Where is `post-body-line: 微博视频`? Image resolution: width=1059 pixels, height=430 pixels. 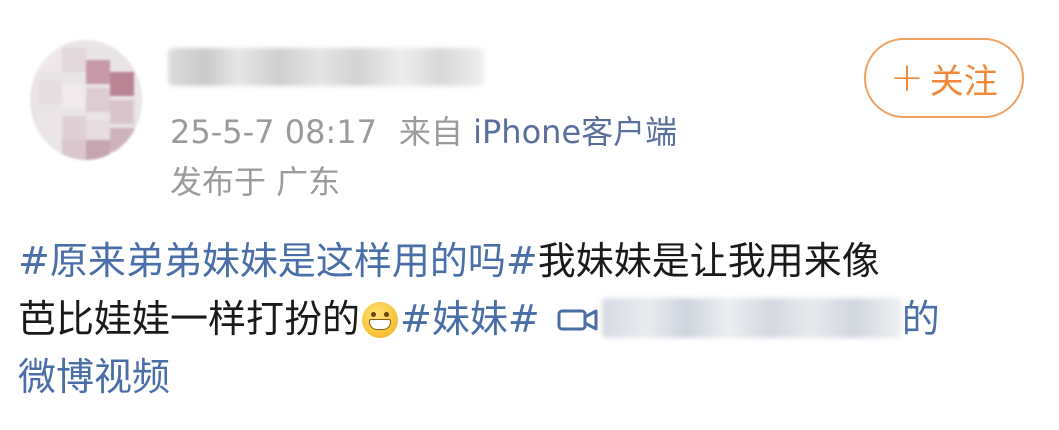
post-body-line: 微博视频 is located at coordinates (533, 377).